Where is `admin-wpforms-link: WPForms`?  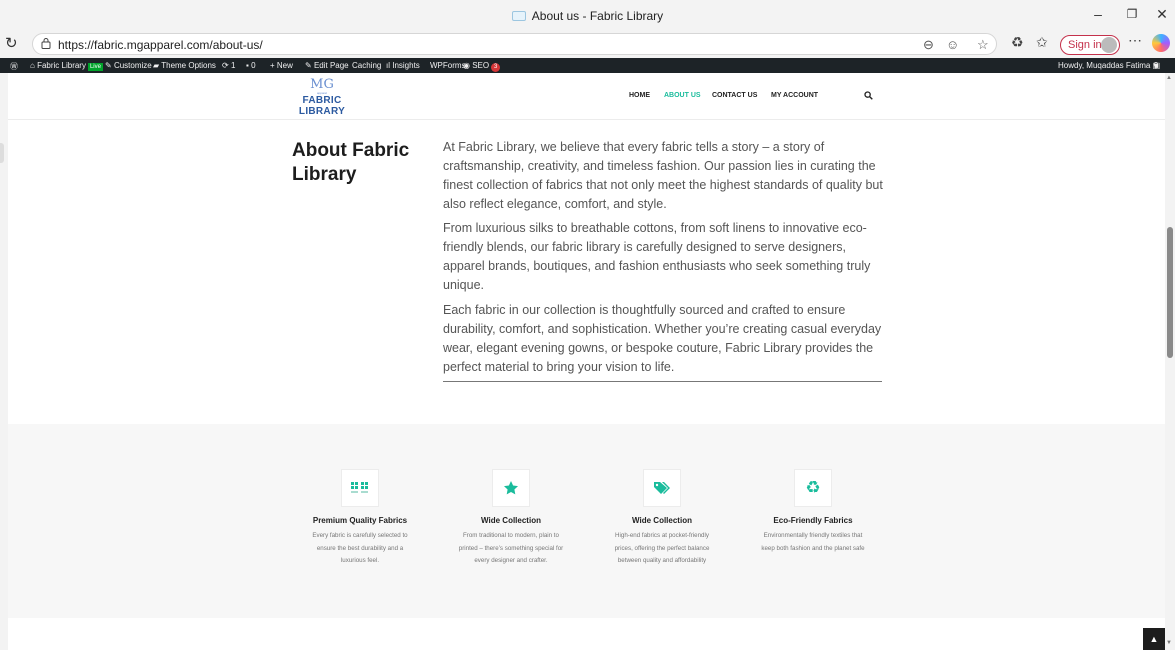
admin-wpforms-link: WPForms is located at coordinates (448, 65).